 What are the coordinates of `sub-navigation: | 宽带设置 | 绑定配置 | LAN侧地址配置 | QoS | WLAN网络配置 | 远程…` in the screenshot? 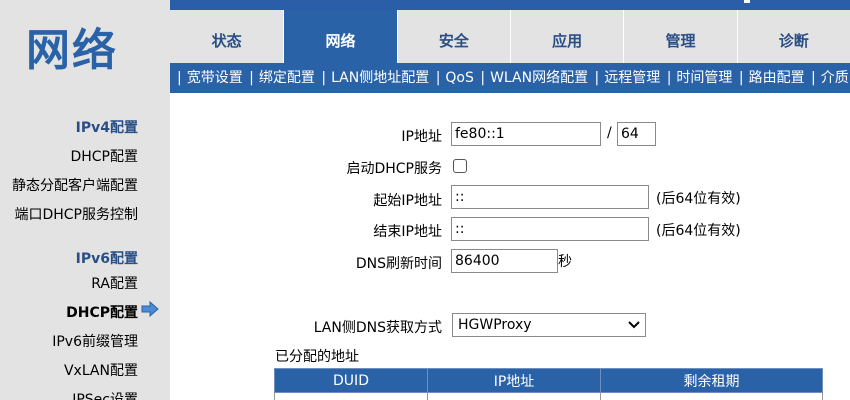 It's located at (510, 78).